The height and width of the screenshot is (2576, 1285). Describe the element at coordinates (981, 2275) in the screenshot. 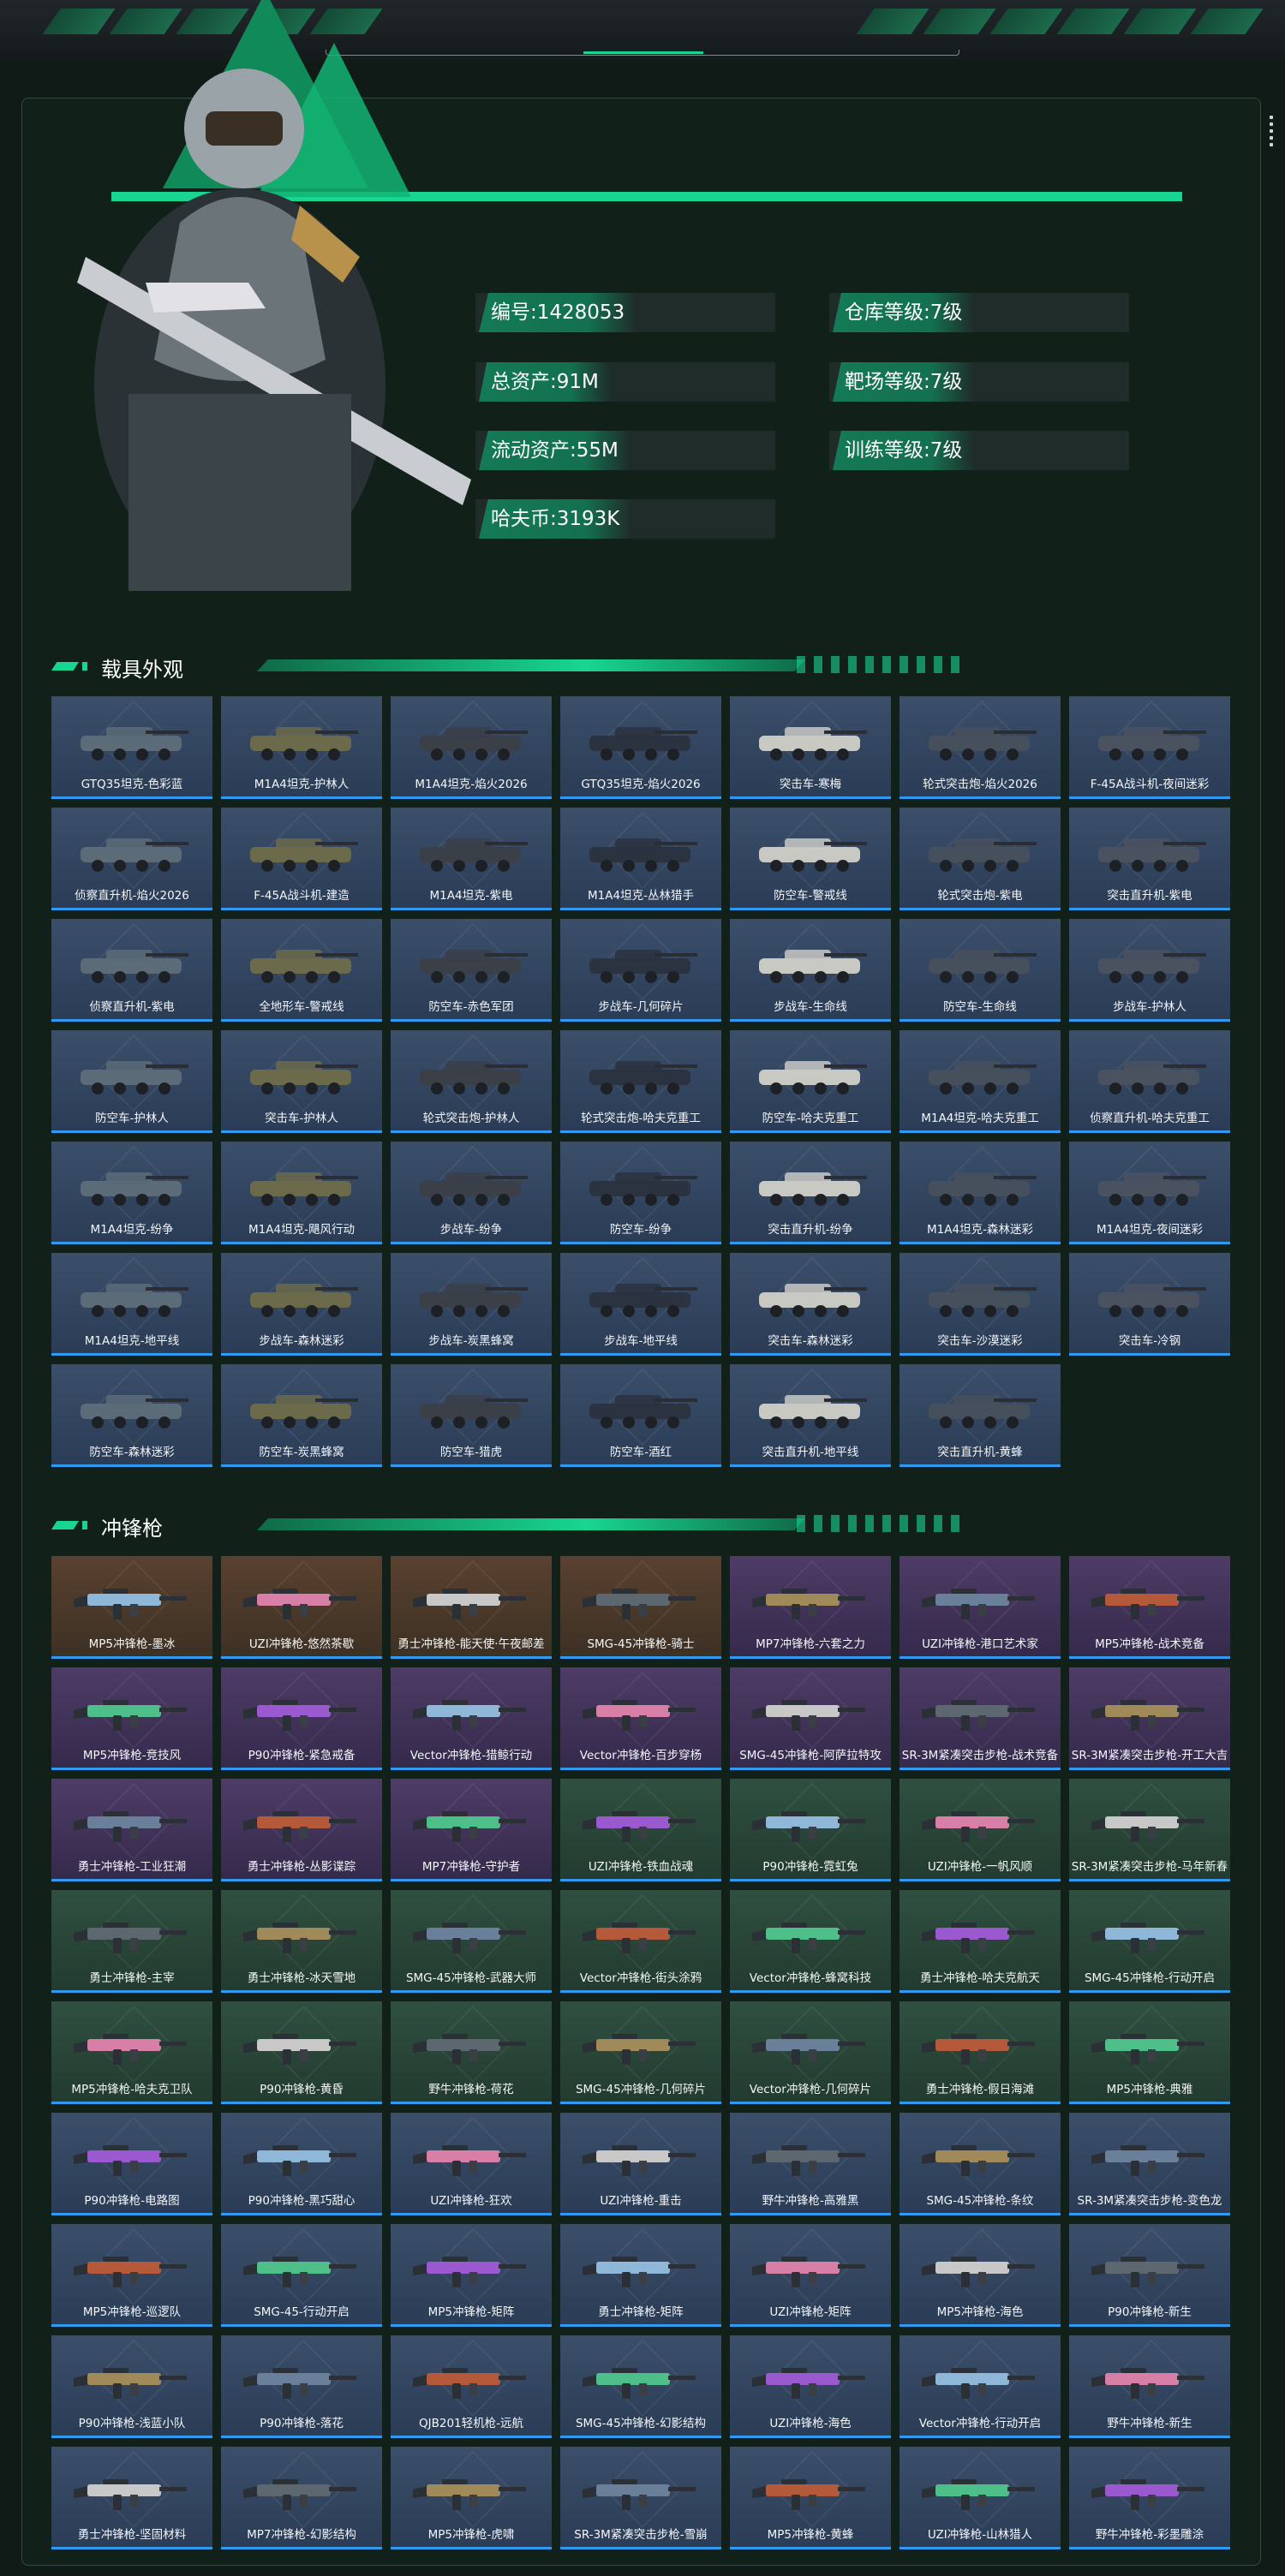

I see `smg-skin-card: MP5冲锋枪-海色` at that location.